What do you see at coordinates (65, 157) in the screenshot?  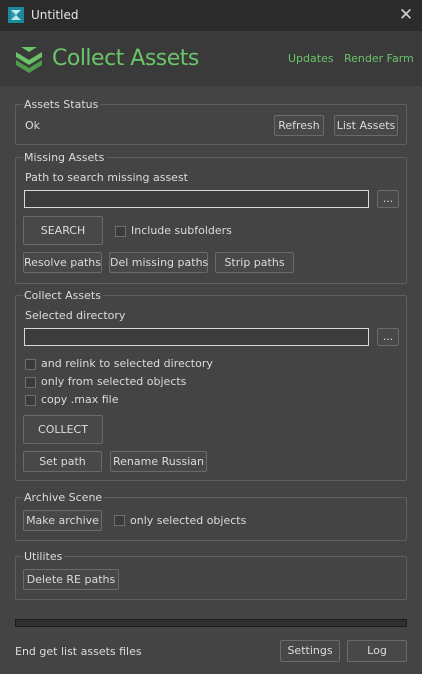 I see `missing-assets-label: Missing Assets` at bounding box center [65, 157].